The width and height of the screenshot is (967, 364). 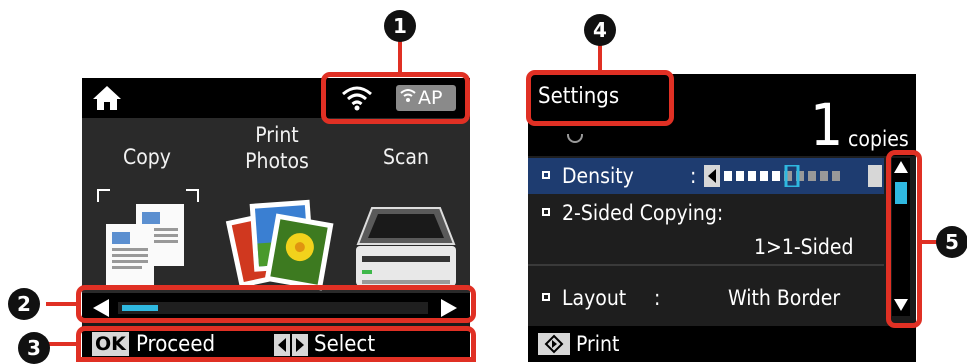 I want to click on menu-item-label: Scan, so click(x=406, y=157).